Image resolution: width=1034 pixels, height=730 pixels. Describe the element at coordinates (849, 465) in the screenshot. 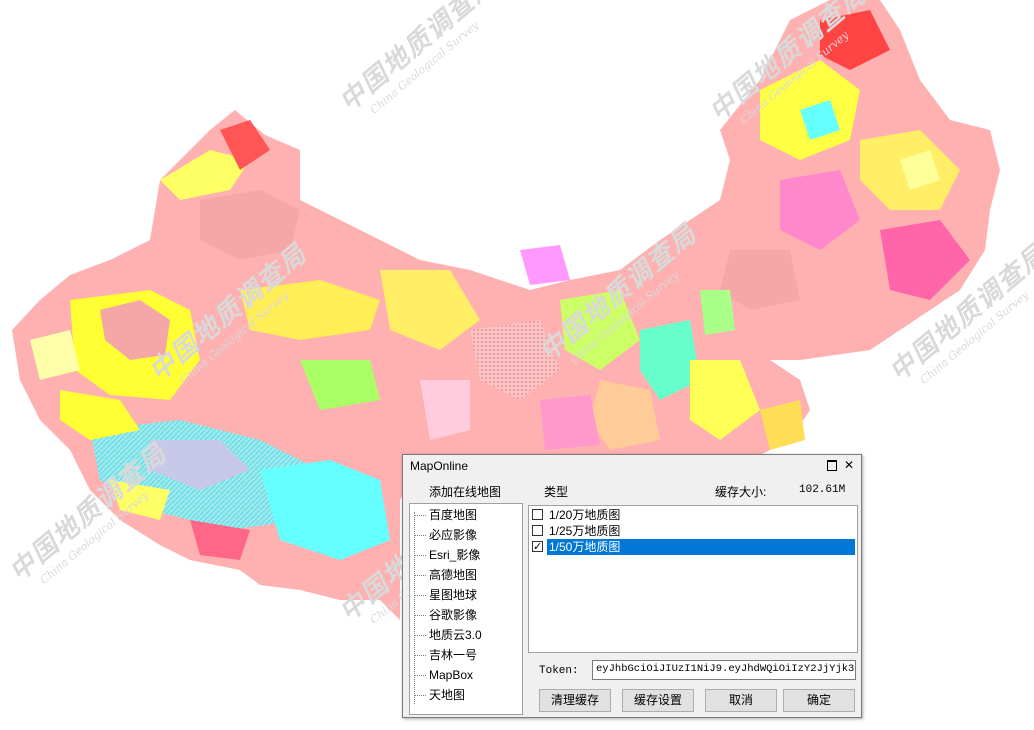

I see `close-icon: ✕` at that location.